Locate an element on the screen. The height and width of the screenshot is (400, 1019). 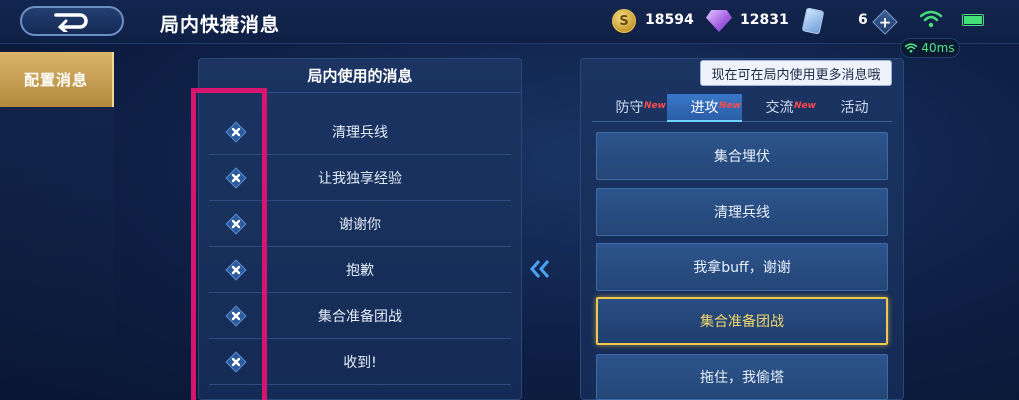
sidebar is located at coordinates (57, 253).